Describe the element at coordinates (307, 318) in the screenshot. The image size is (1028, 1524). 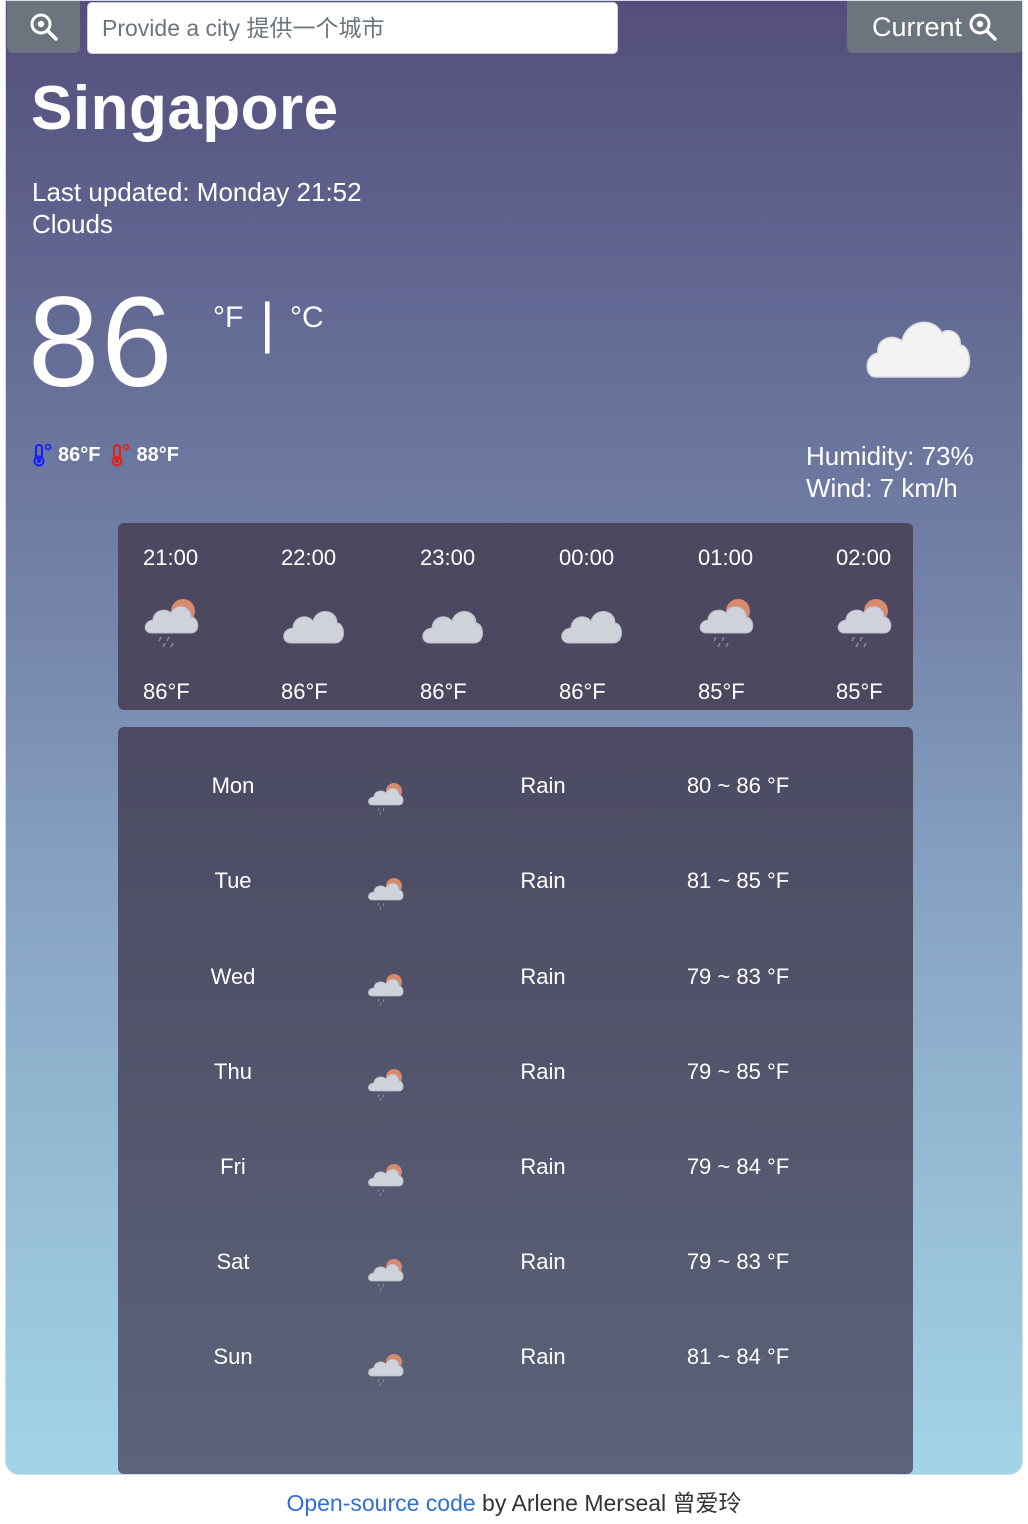
I see `celsius-link: °C` at that location.